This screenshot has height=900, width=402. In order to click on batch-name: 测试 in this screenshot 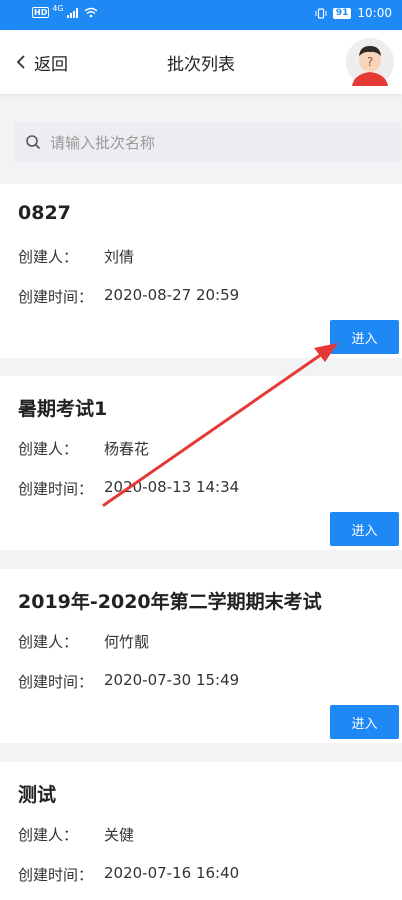, I will do `click(37, 795)`.